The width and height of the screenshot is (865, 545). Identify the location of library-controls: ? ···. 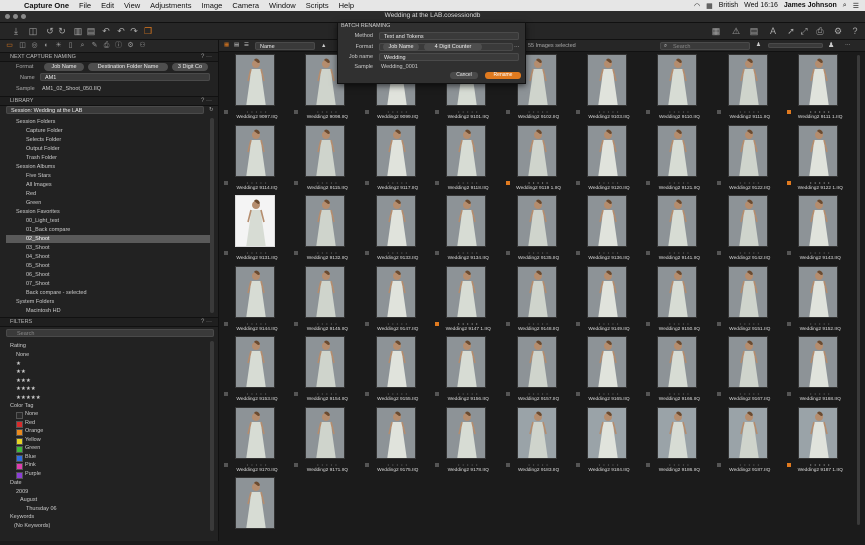
(206, 101).